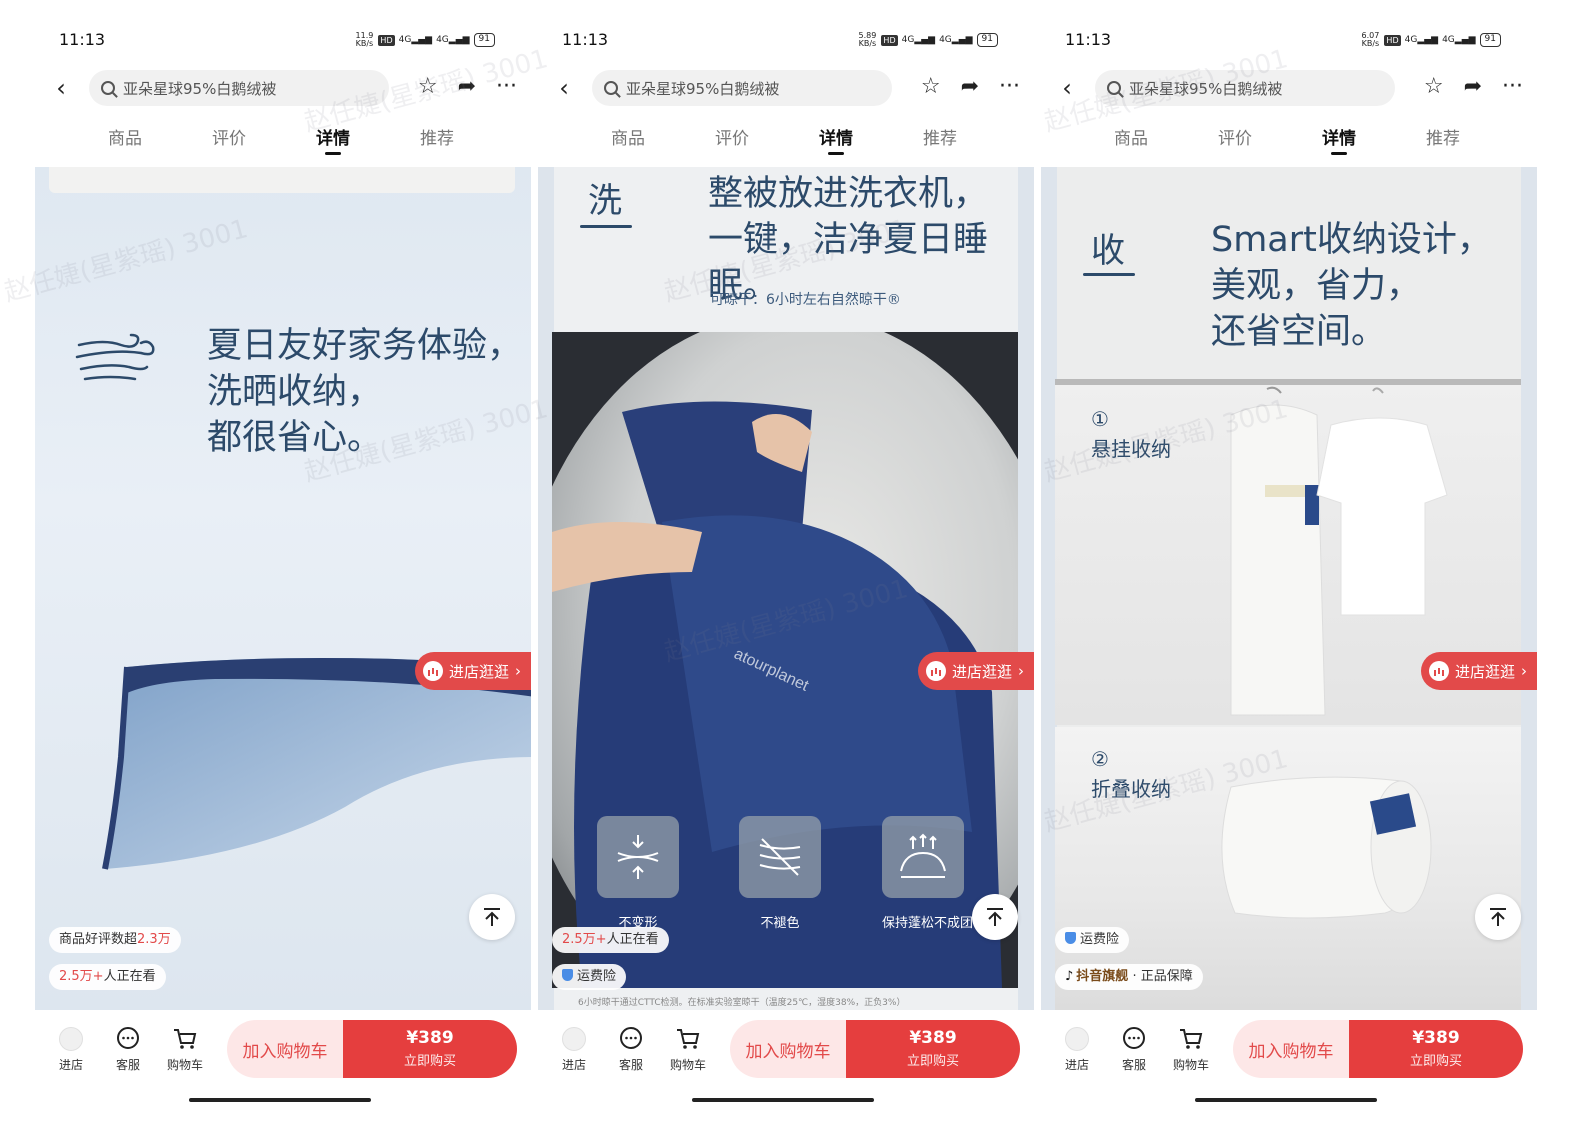 The image size is (1596, 1144). What do you see at coordinates (584, 939) in the screenshot?
I see `chip-highlight: 2.5万+` at bounding box center [584, 939].